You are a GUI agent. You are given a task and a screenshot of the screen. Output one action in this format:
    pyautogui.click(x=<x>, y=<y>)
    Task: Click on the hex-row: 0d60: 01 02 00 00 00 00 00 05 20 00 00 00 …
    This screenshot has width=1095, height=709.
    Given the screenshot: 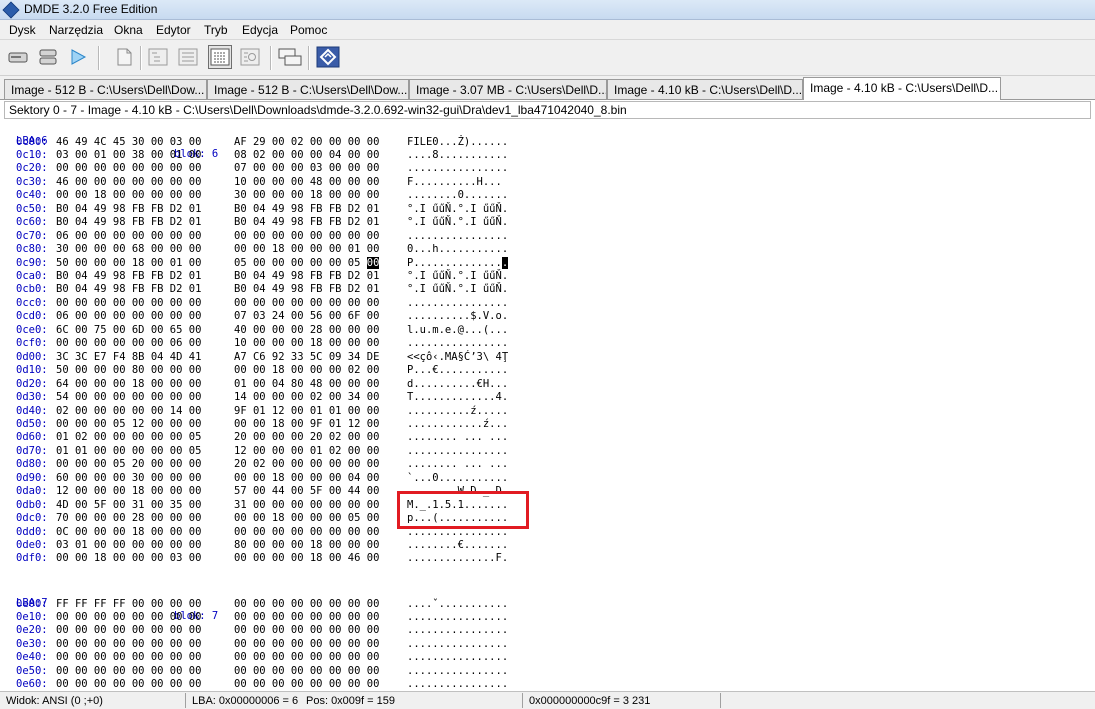 What is the action you would take?
    pyautogui.click(x=547, y=437)
    